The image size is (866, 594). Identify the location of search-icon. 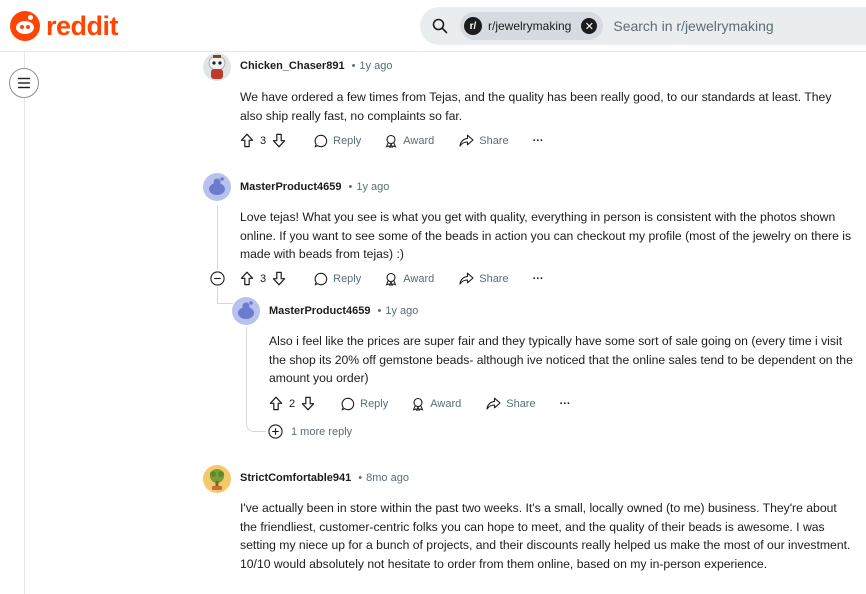
(440, 26).